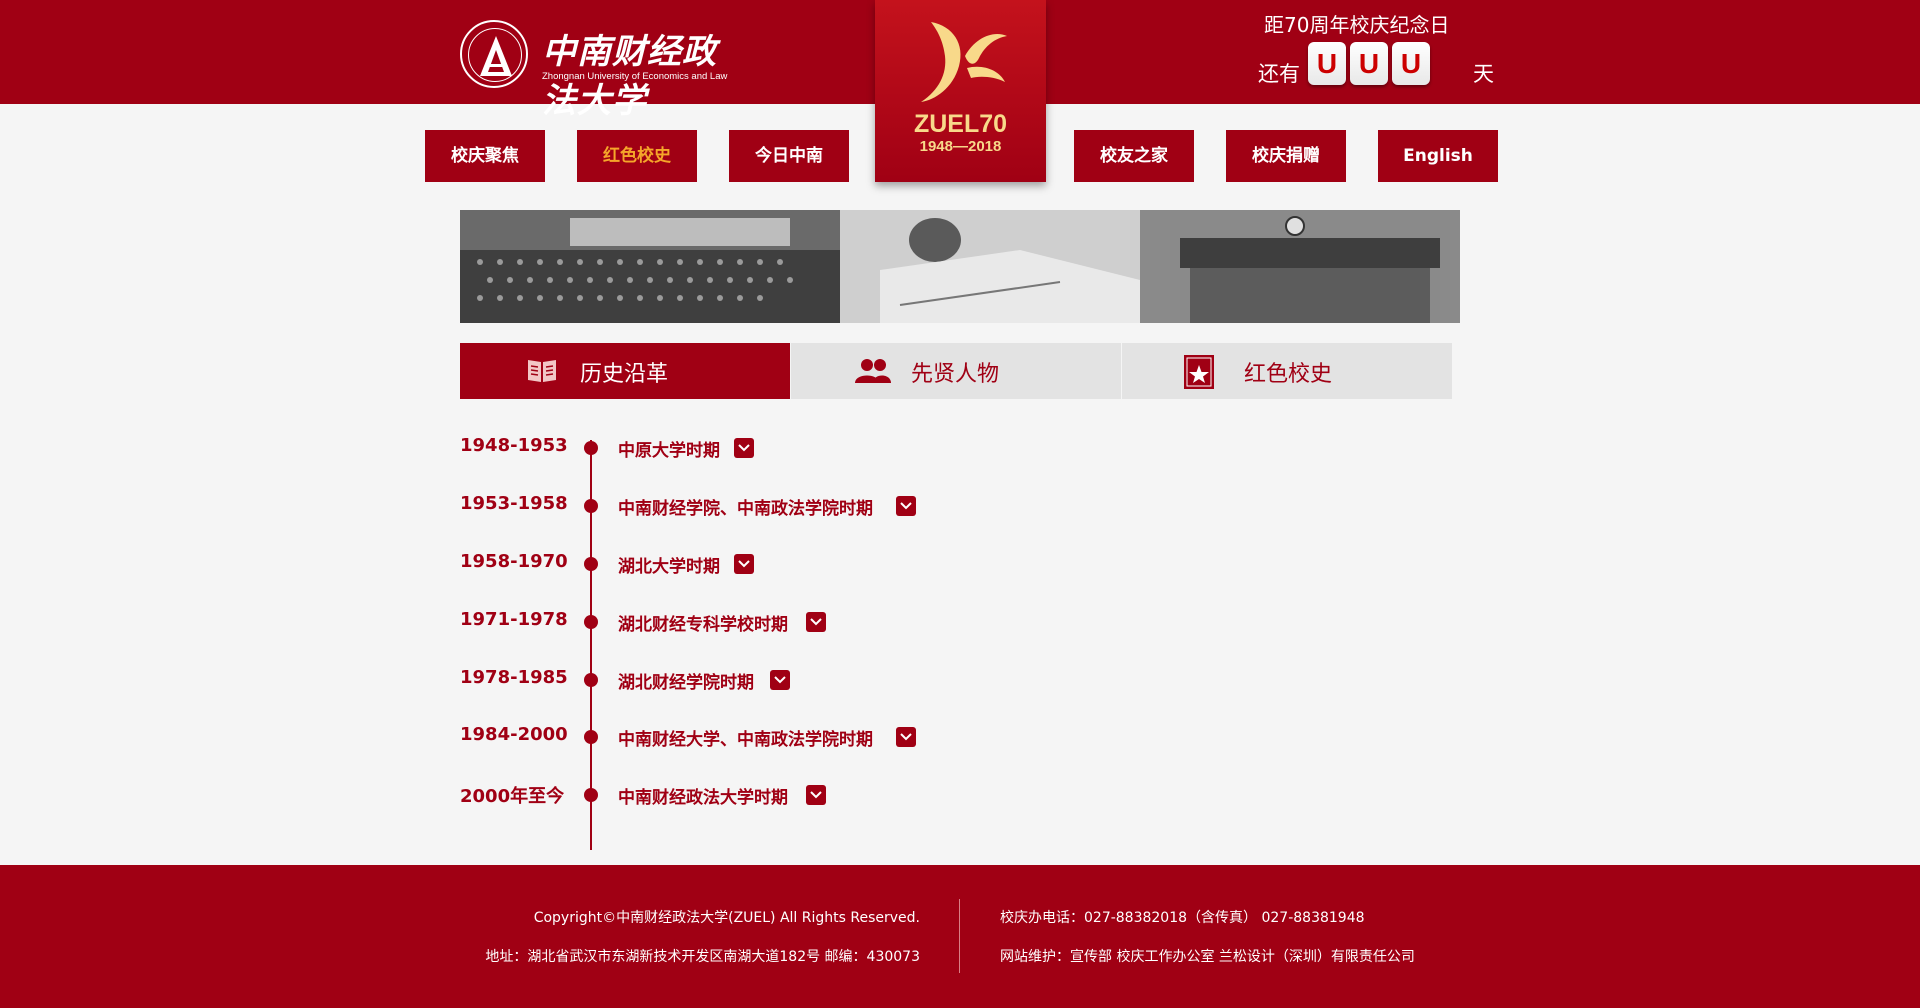 This screenshot has width=1920, height=1008. I want to click on footer-maintainer: 网站维护：宣传部 校庆工作办公室 兰松设计（深圳）有限责任公司, so click(1207, 957).